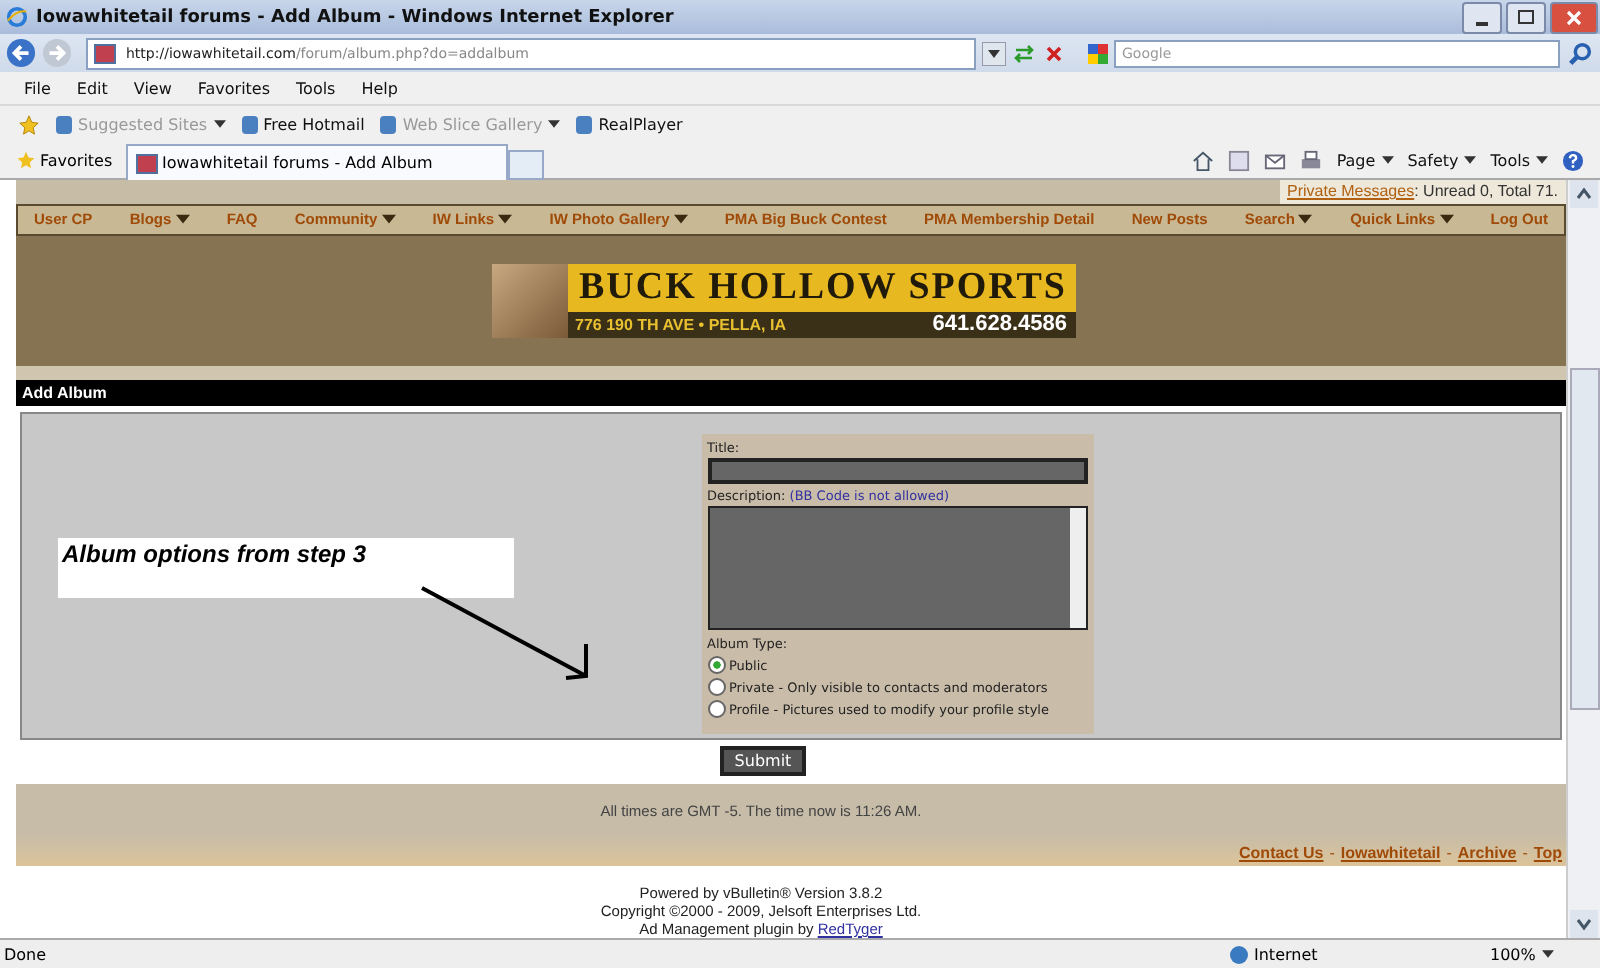 Image resolution: width=1600 pixels, height=968 pixels. Describe the element at coordinates (1203, 160) in the screenshot. I see `home-icon` at that location.